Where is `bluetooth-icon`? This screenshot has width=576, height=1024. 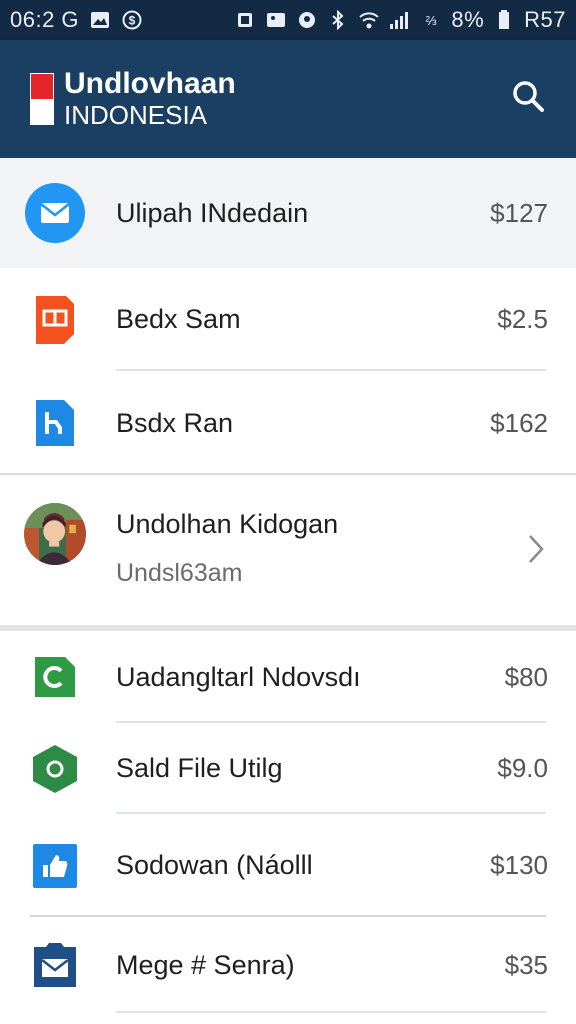
bluetooth-icon is located at coordinates (338, 20).